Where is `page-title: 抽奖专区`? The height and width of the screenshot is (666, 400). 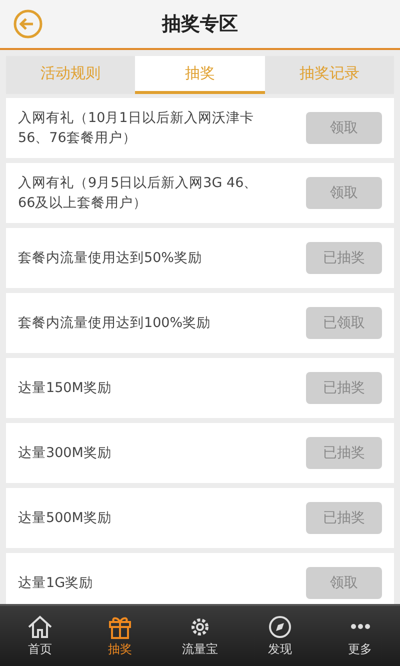 page-title: 抽奖专区 is located at coordinates (200, 24).